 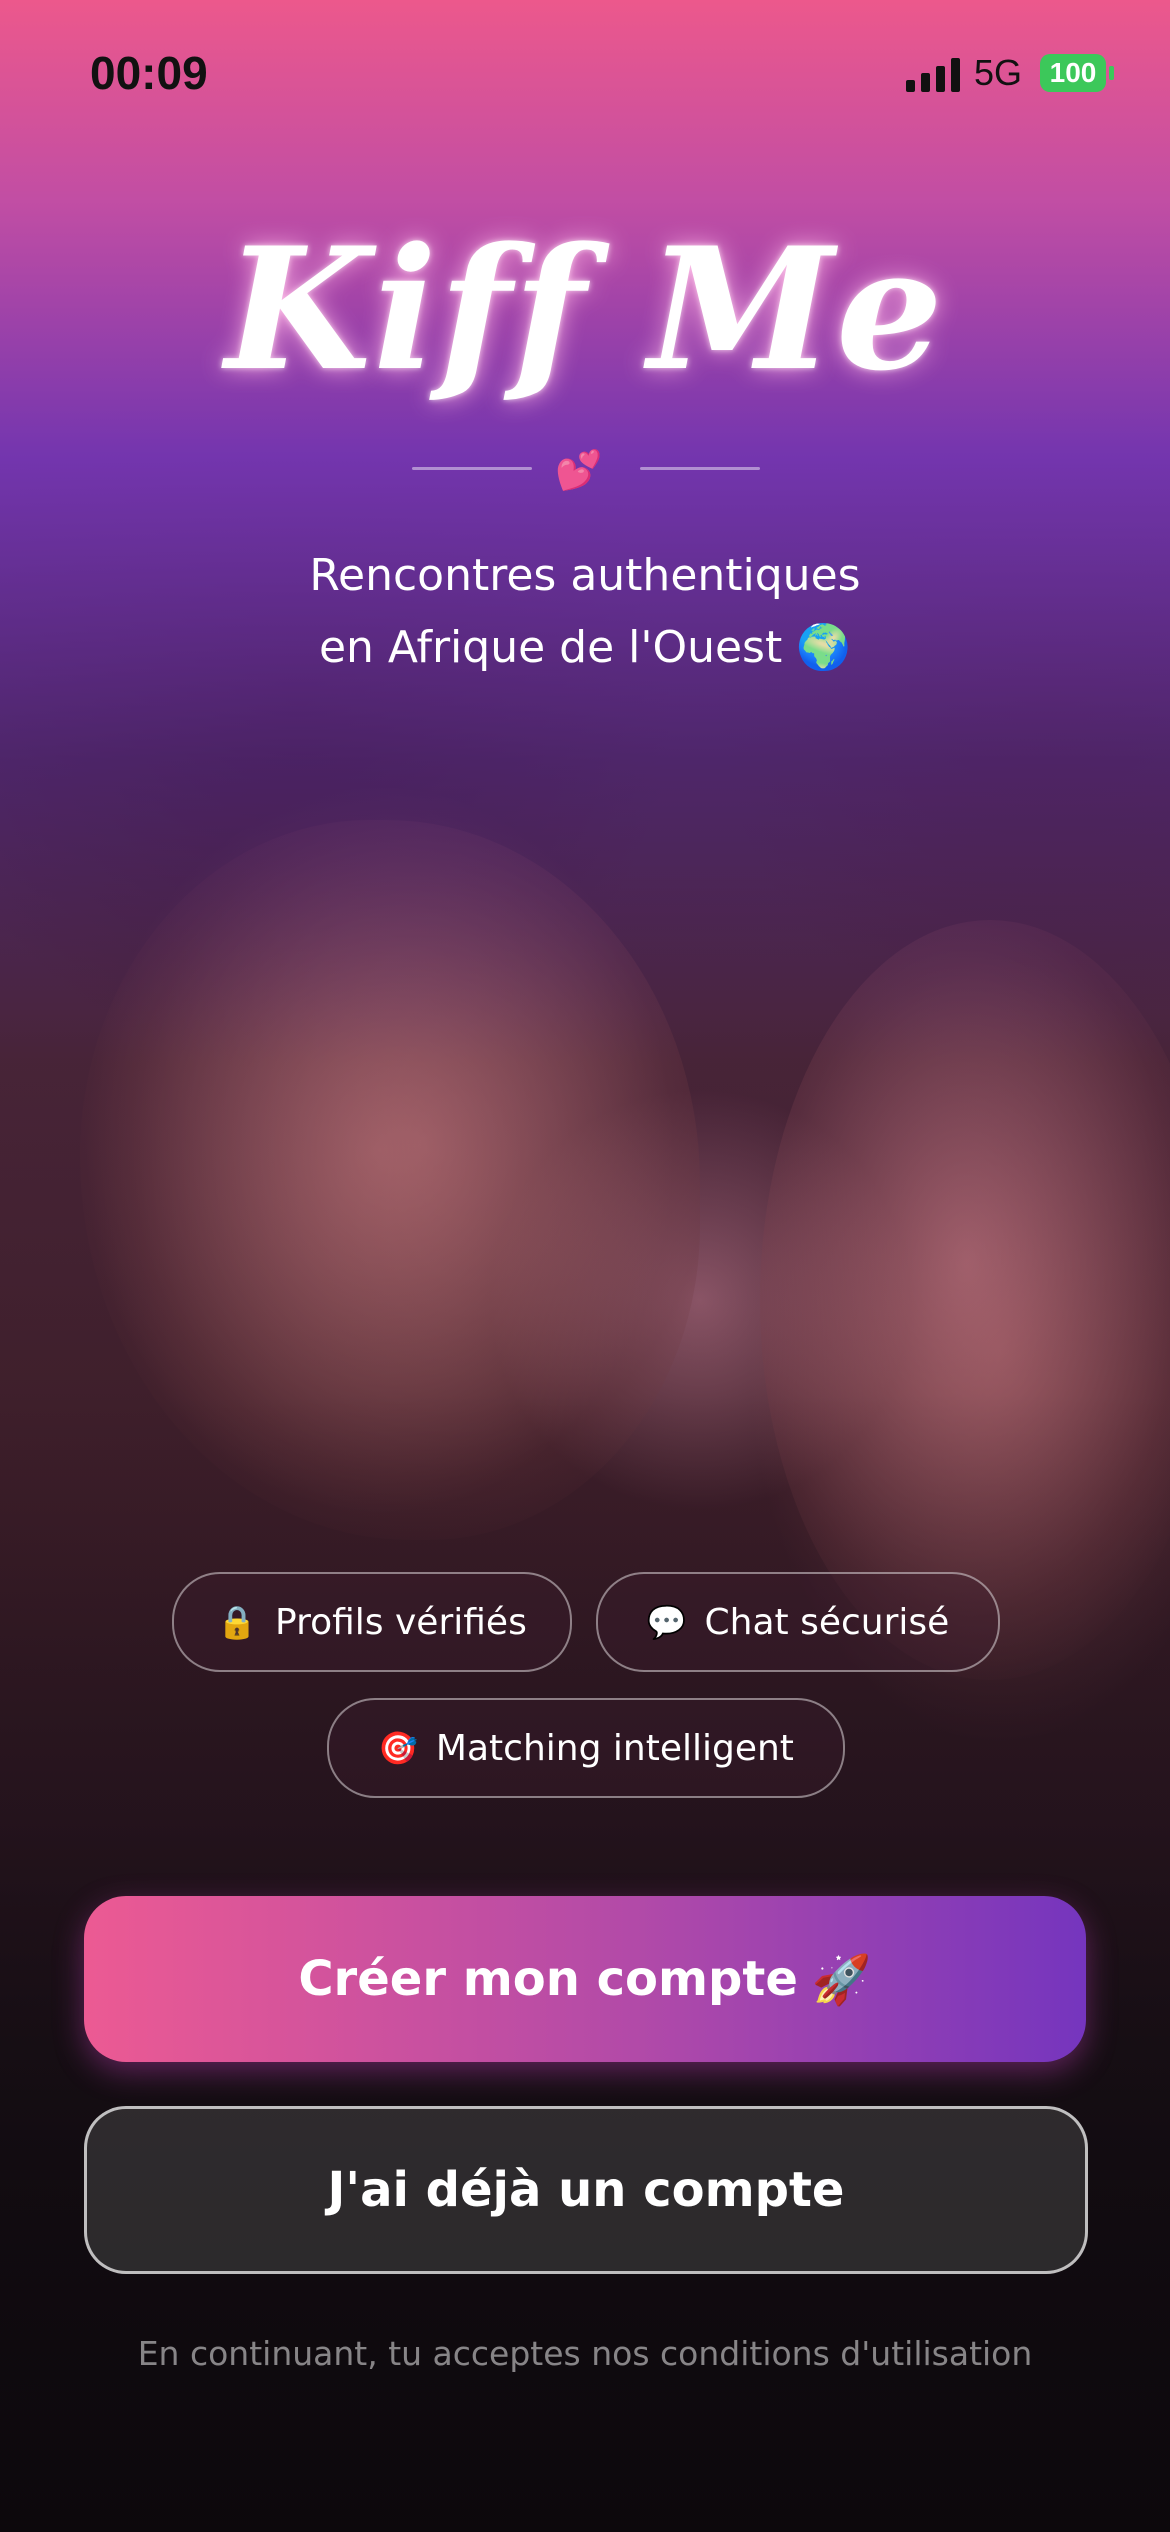 I want to click on feature-chip-smart-matching: 🎯 Matching intelligent, so click(x=586, y=1748).